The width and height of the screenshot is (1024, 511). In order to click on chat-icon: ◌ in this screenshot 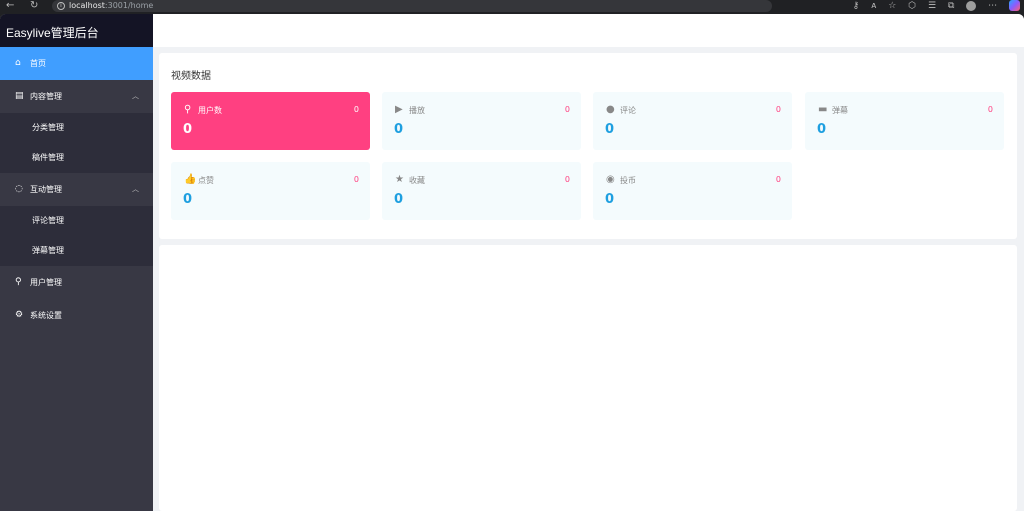, I will do `click(19, 189)`.